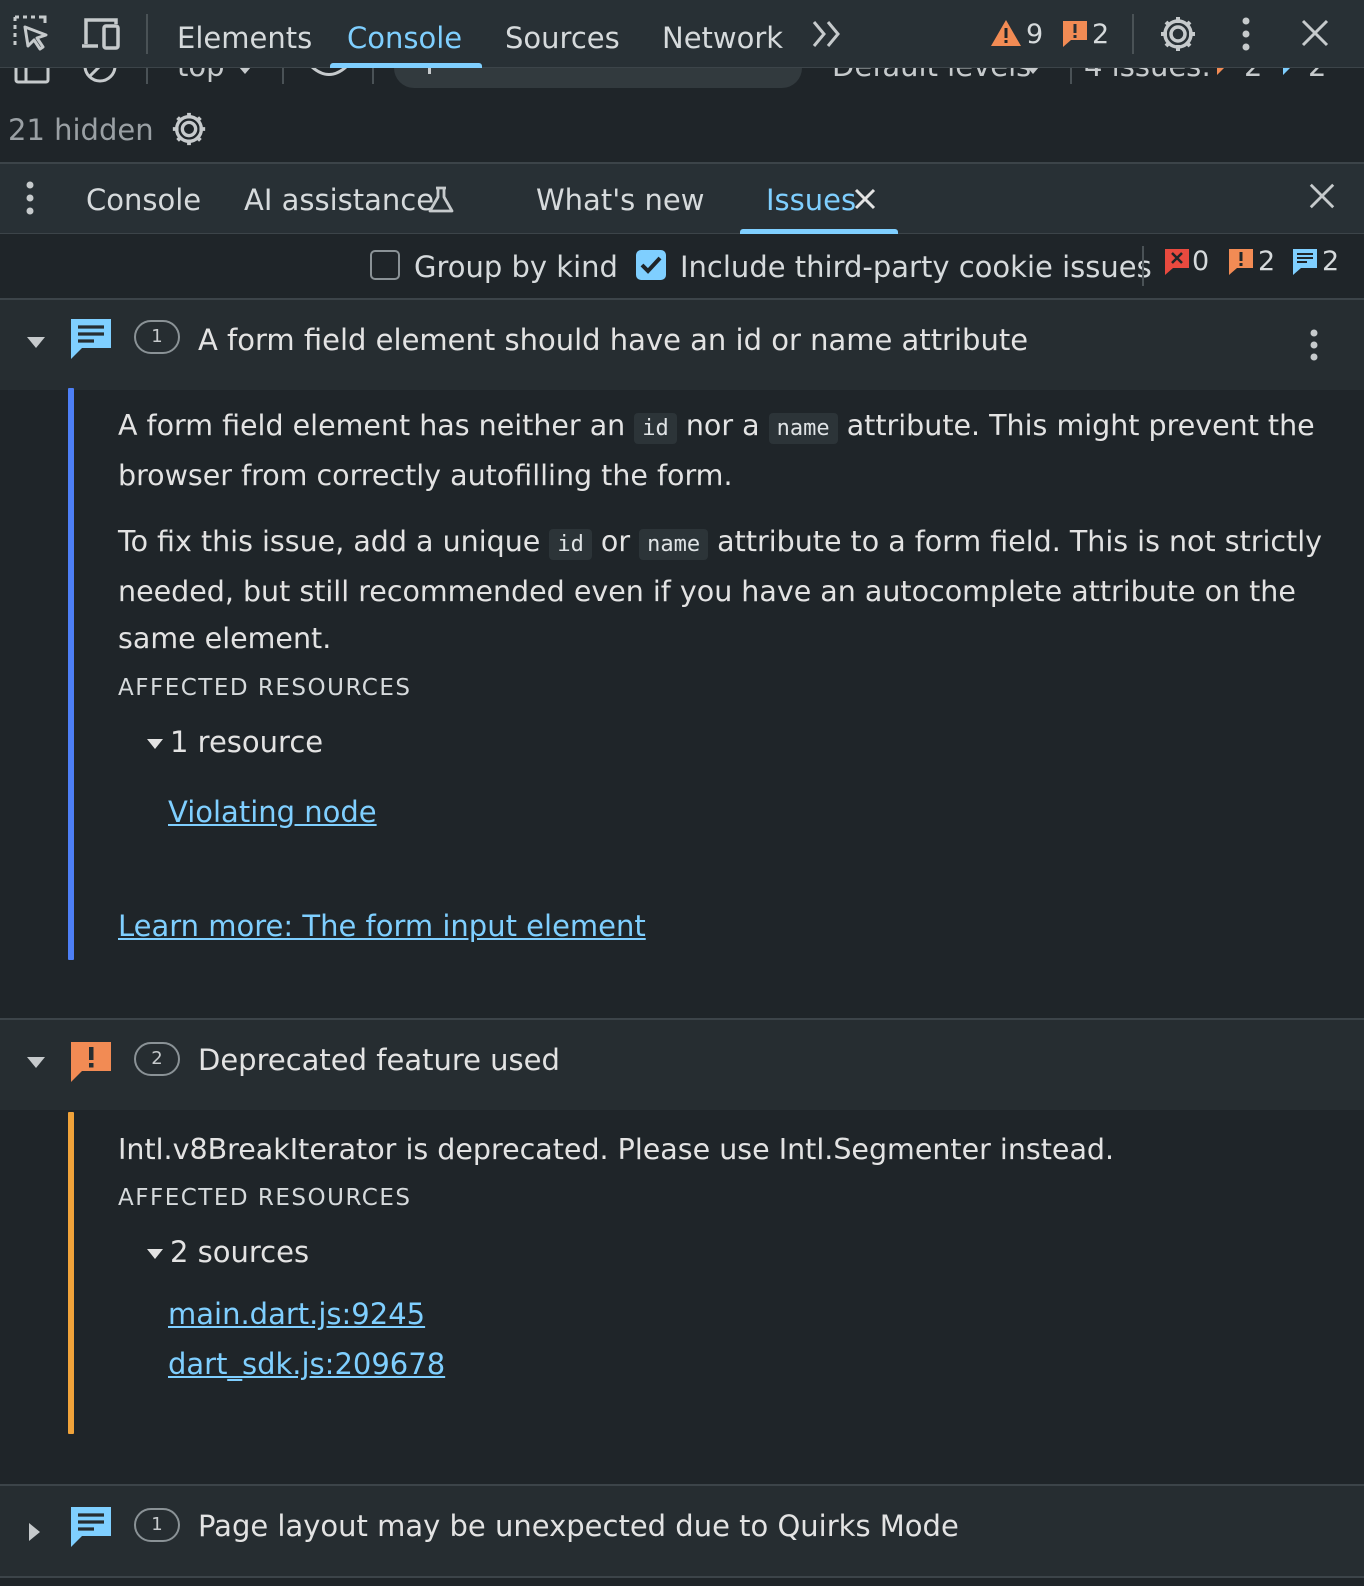 This screenshot has width=1364, height=1586. Describe the element at coordinates (296, 1314) in the screenshot. I see `source-link: main.dart.js:9245` at that location.